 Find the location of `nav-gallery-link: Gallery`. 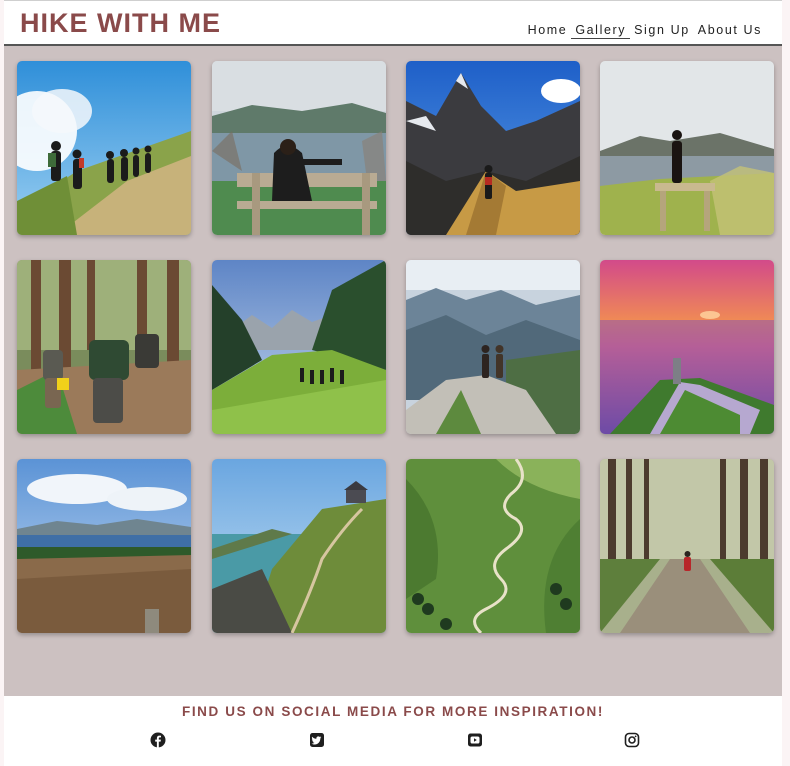

nav-gallery-link: Gallery is located at coordinates (601, 30).